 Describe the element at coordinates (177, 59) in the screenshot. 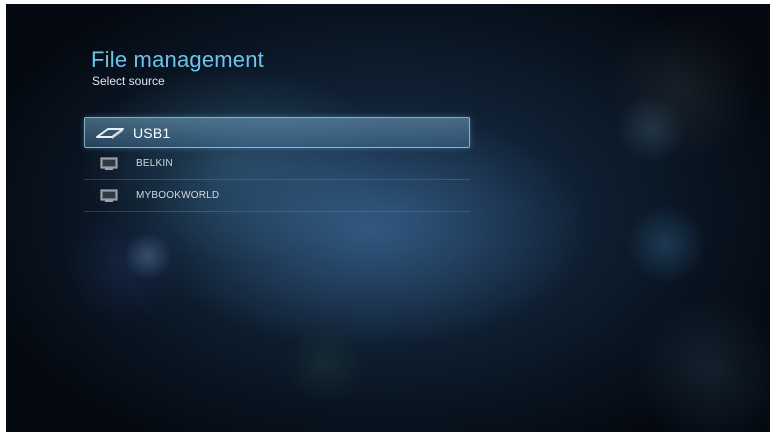

I see `page-title: File management` at that location.